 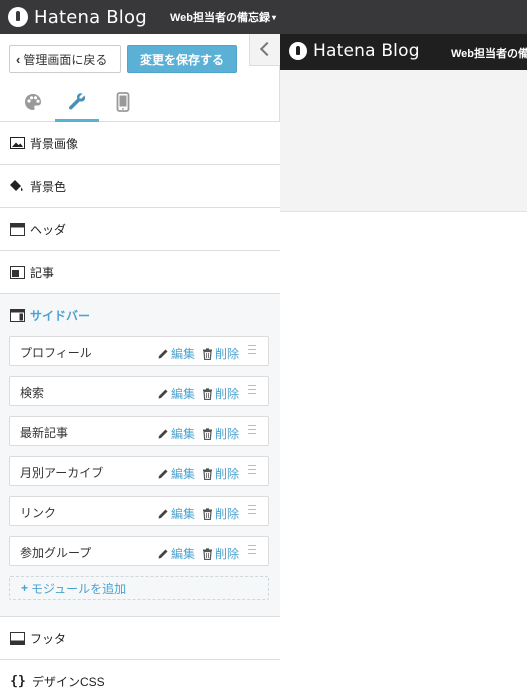 What do you see at coordinates (182, 59) in the screenshot?
I see `save-changes-button: 変更を保存する` at bounding box center [182, 59].